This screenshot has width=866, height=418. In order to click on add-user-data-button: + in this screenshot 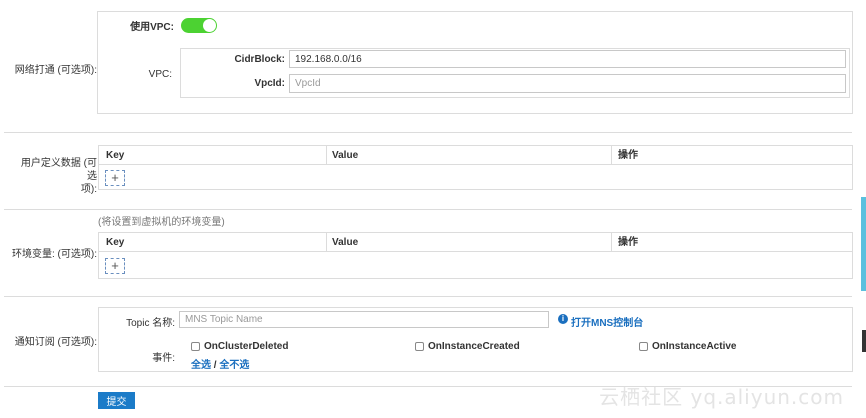, I will do `click(115, 178)`.